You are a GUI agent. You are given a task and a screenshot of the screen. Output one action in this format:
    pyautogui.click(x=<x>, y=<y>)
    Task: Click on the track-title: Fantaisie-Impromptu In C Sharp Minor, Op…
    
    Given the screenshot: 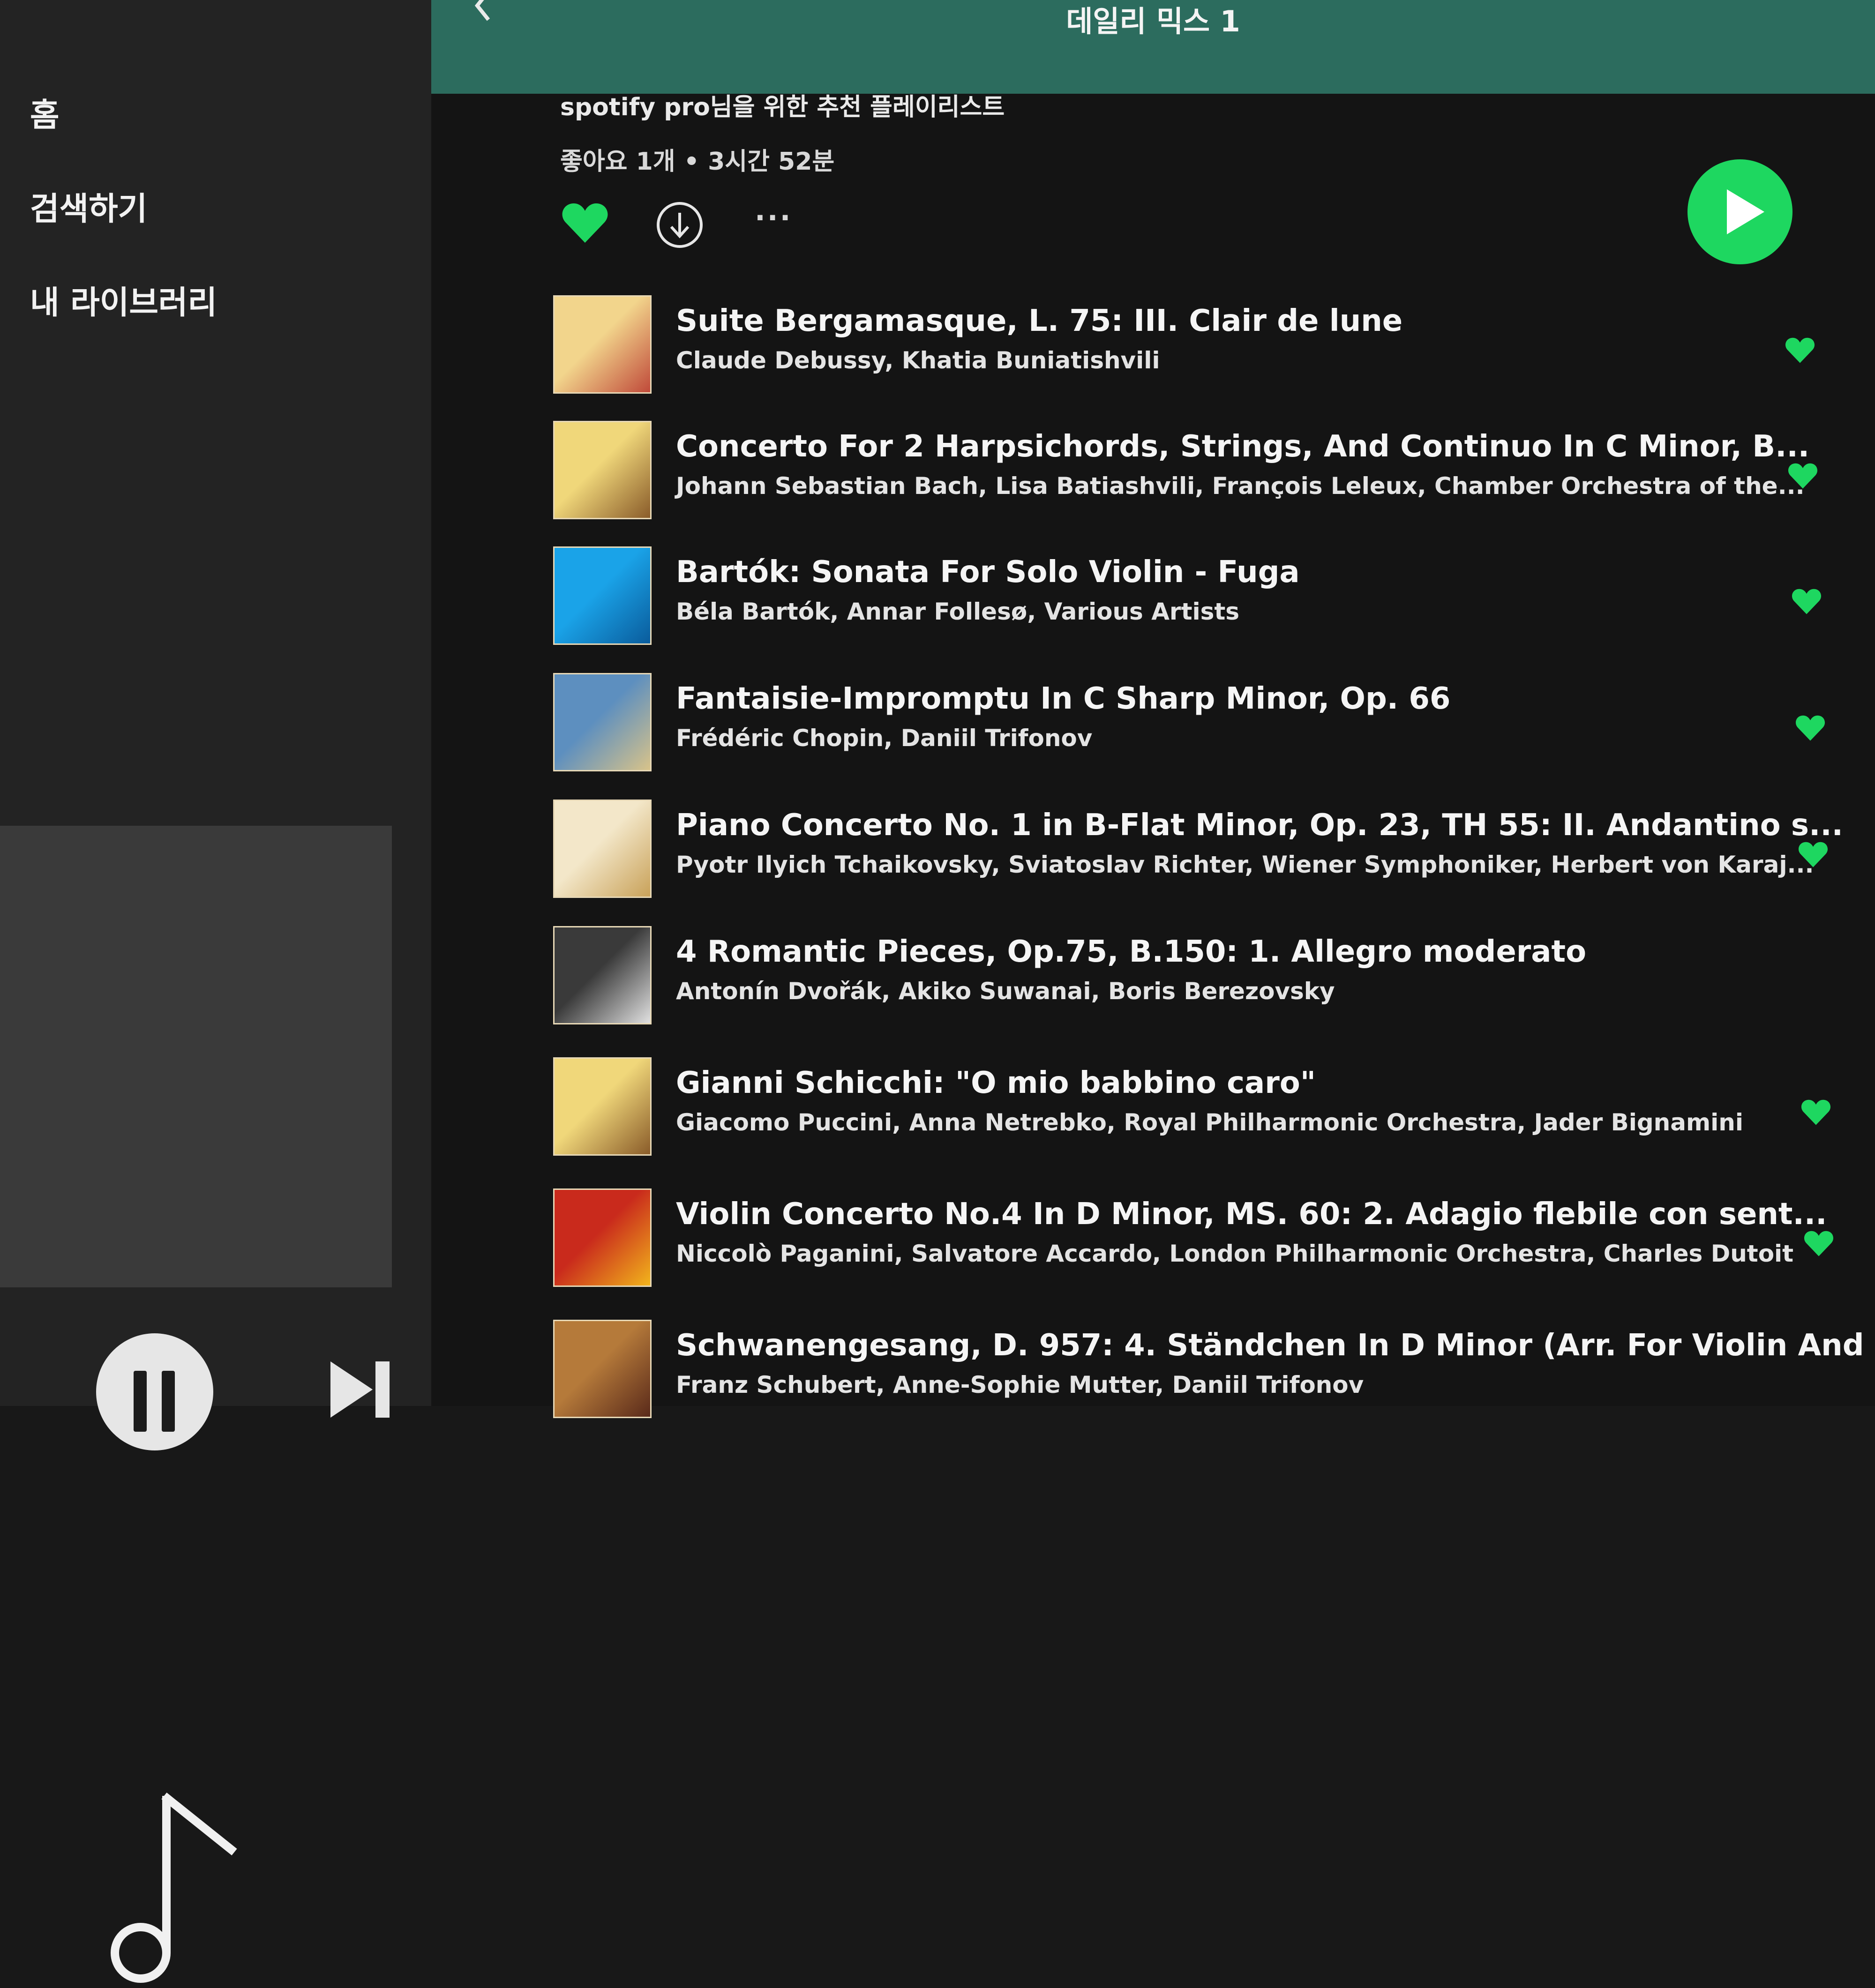 What is the action you would take?
    pyautogui.click(x=1063, y=698)
    